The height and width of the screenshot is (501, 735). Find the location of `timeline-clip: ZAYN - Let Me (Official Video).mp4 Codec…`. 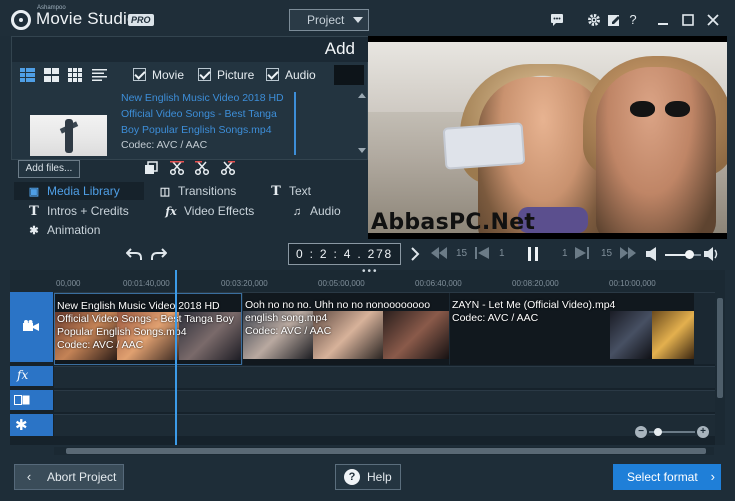

timeline-clip: ZAYN - Let Me (Official Video).mp4 Codec… is located at coordinates (572, 329).